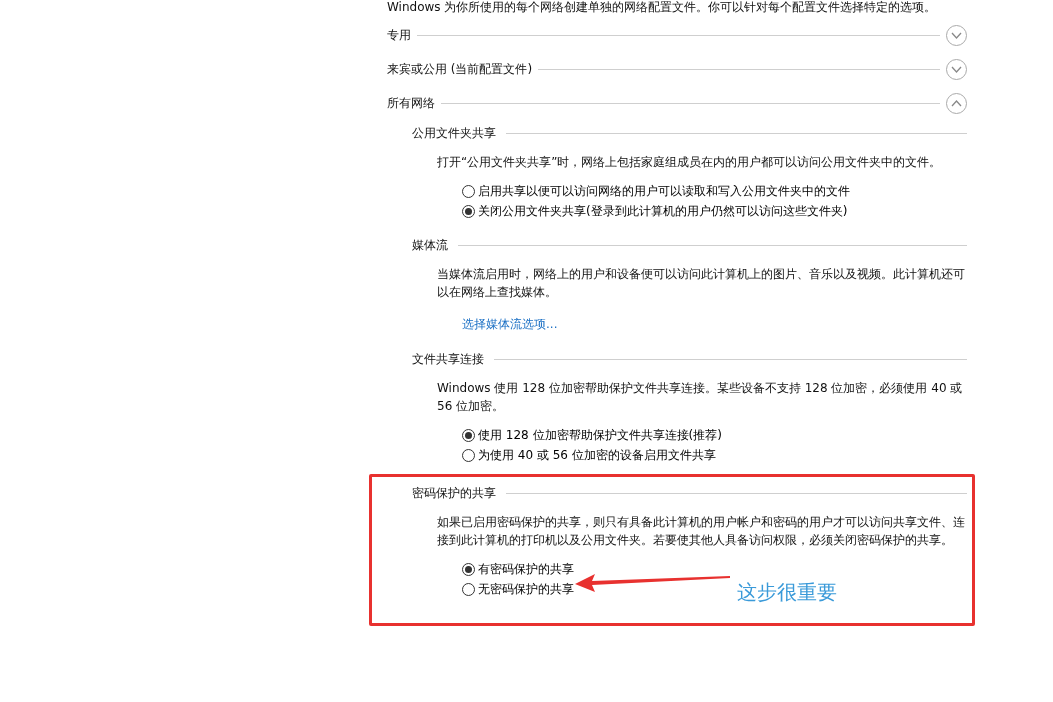 The image size is (1053, 702). Describe the element at coordinates (460, 69) in the screenshot. I see `profile-heading: 来宾或公用 (当前配置文件)` at that location.